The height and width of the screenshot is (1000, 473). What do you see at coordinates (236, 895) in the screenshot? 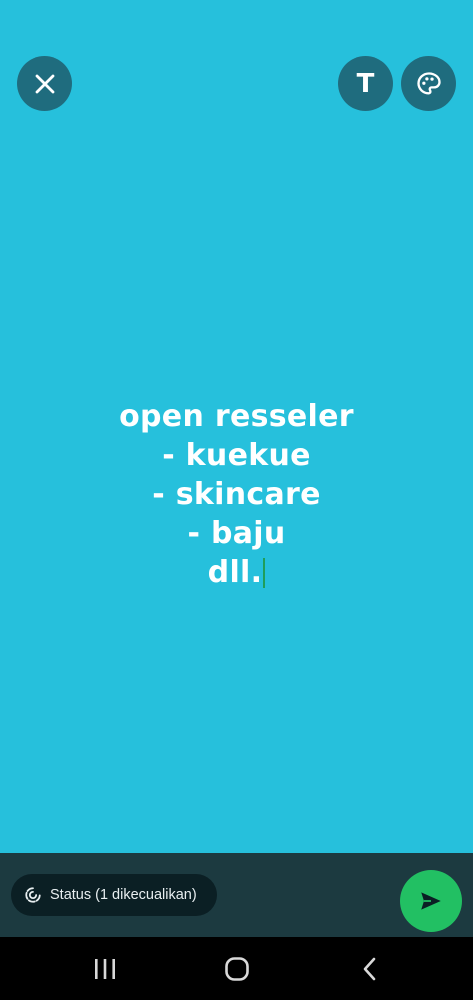
I see `status-bottom-bar: Status (1 dikecualikan)` at bounding box center [236, 895].